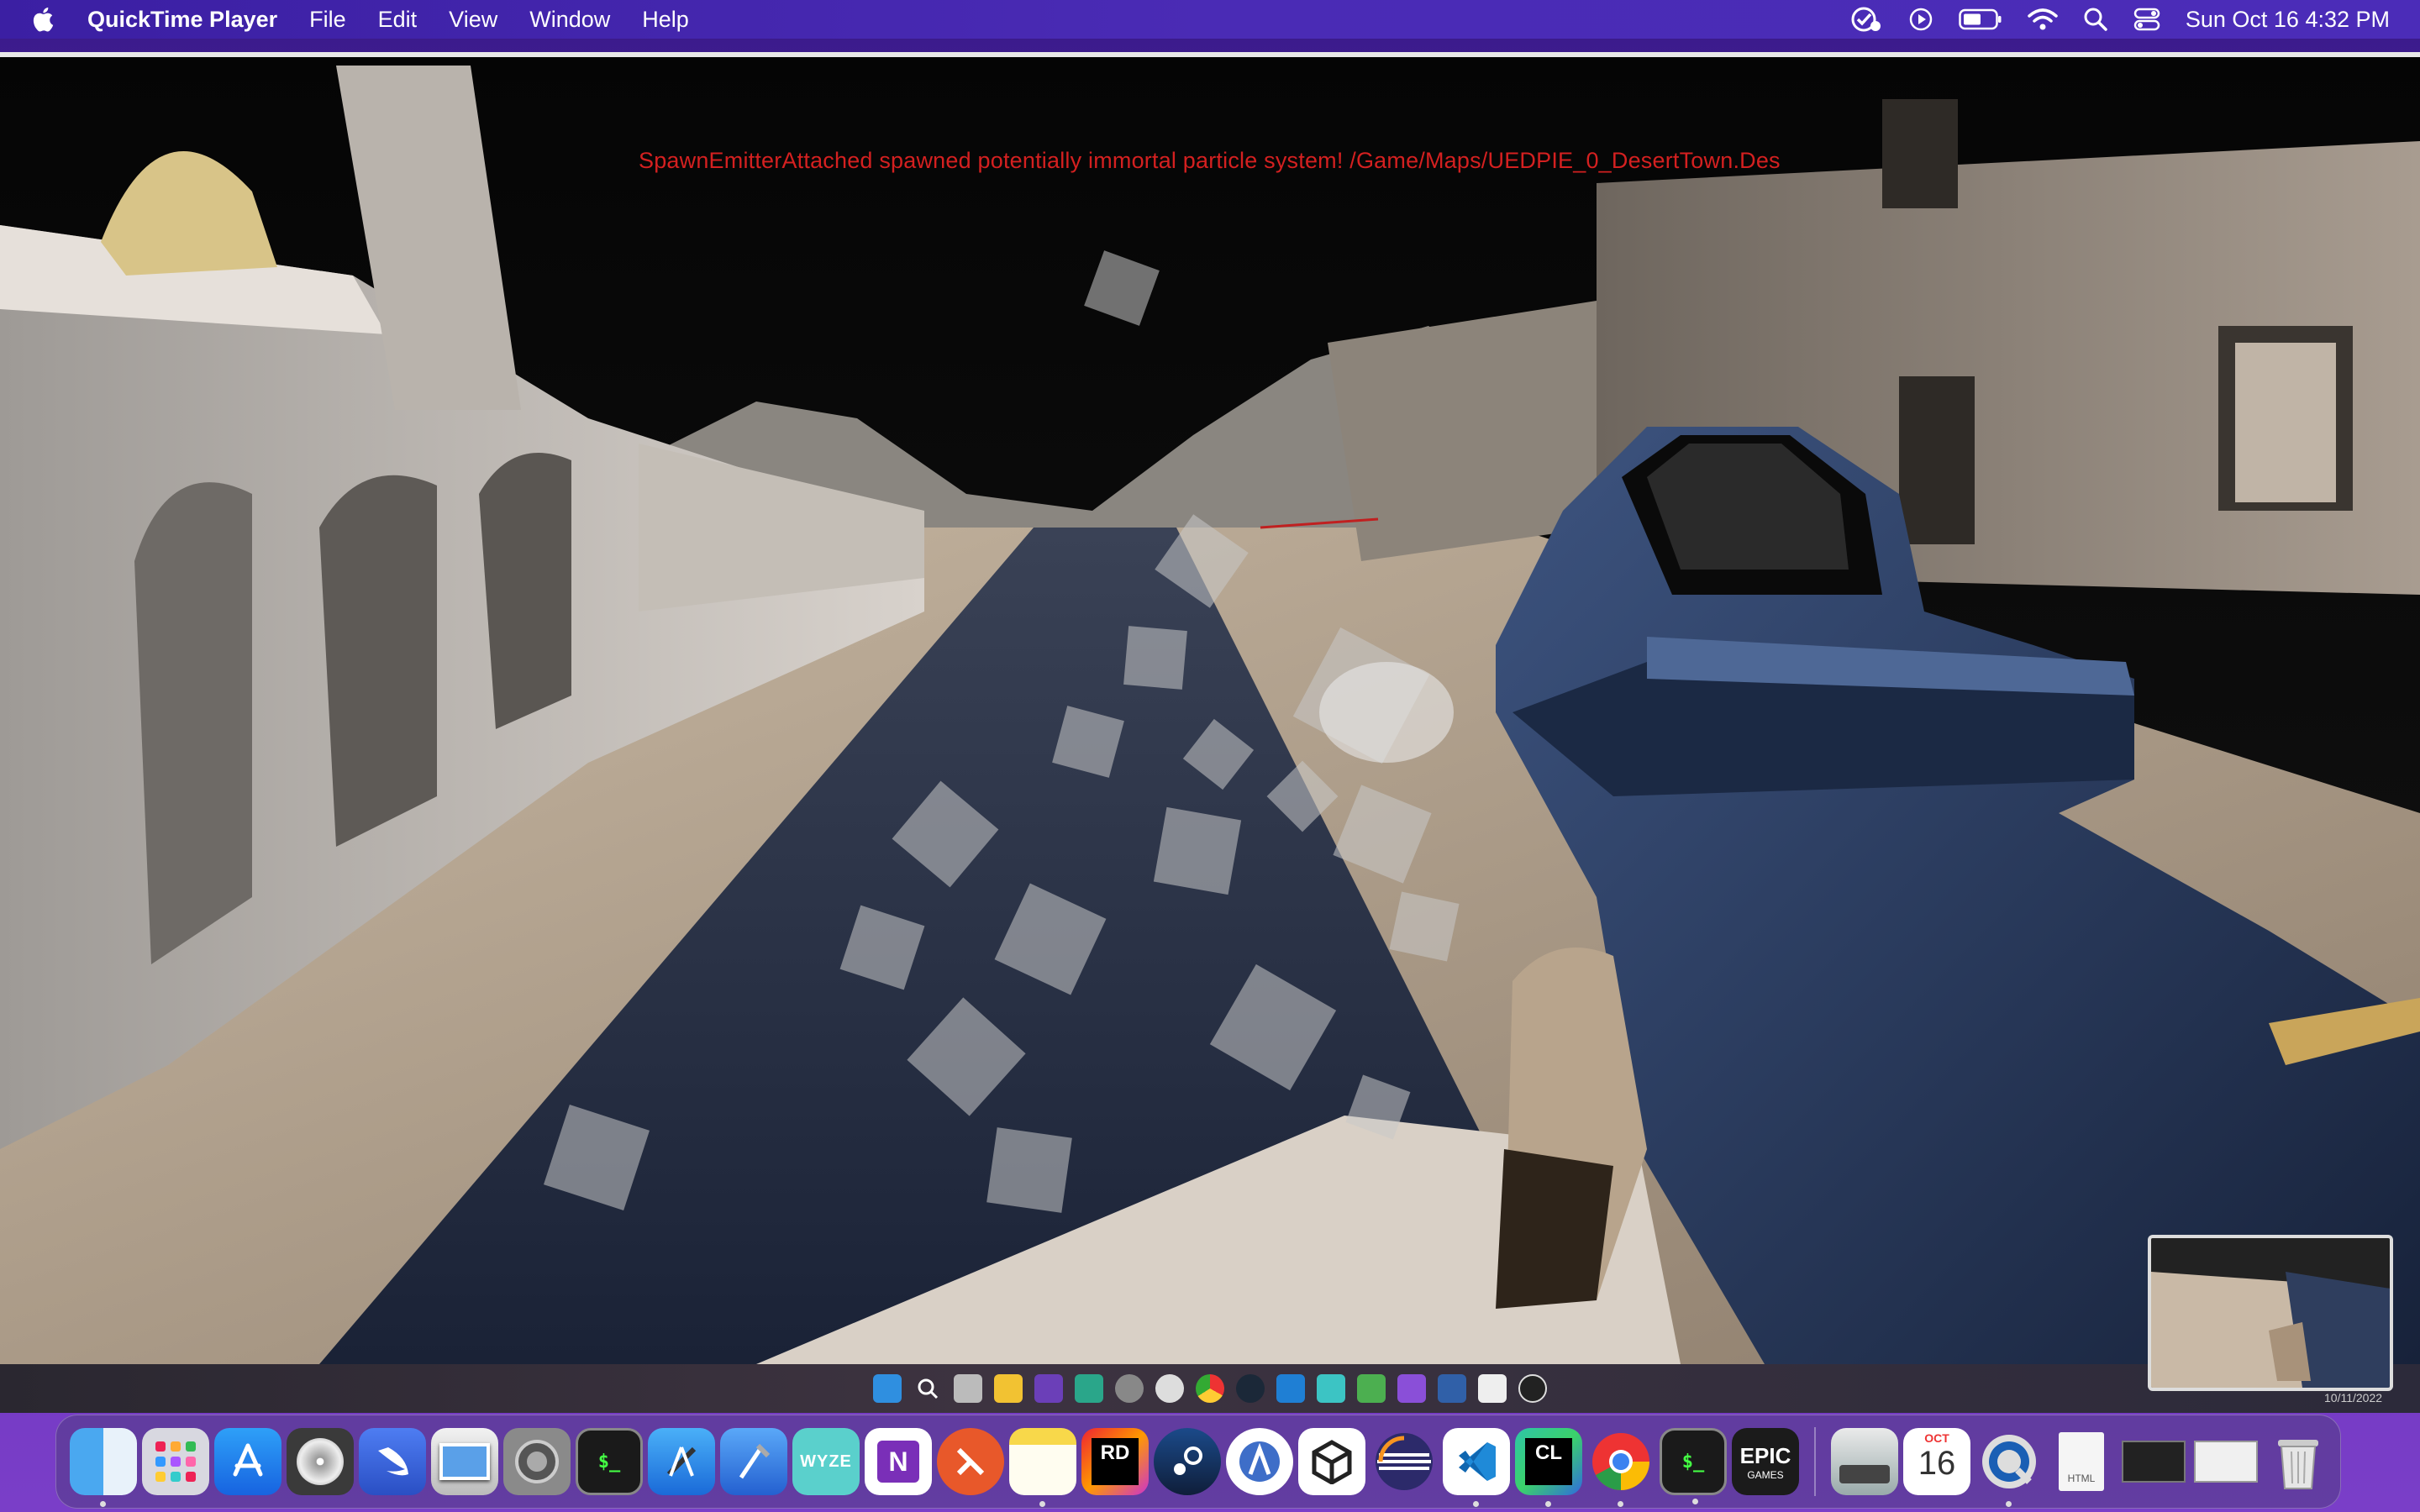 The width and height of the screenshot is (2420, 1512). Describe the element at coordinates (1866, 19) in the screenshot. I see `focus-check-icon` at that location.